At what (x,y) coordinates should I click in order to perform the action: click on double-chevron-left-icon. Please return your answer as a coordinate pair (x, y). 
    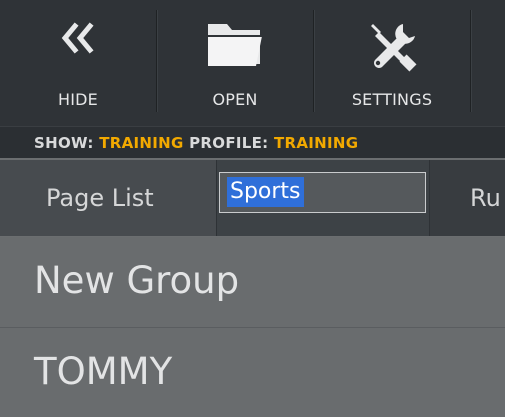
    Looking at the image, I should click on (78, 40).